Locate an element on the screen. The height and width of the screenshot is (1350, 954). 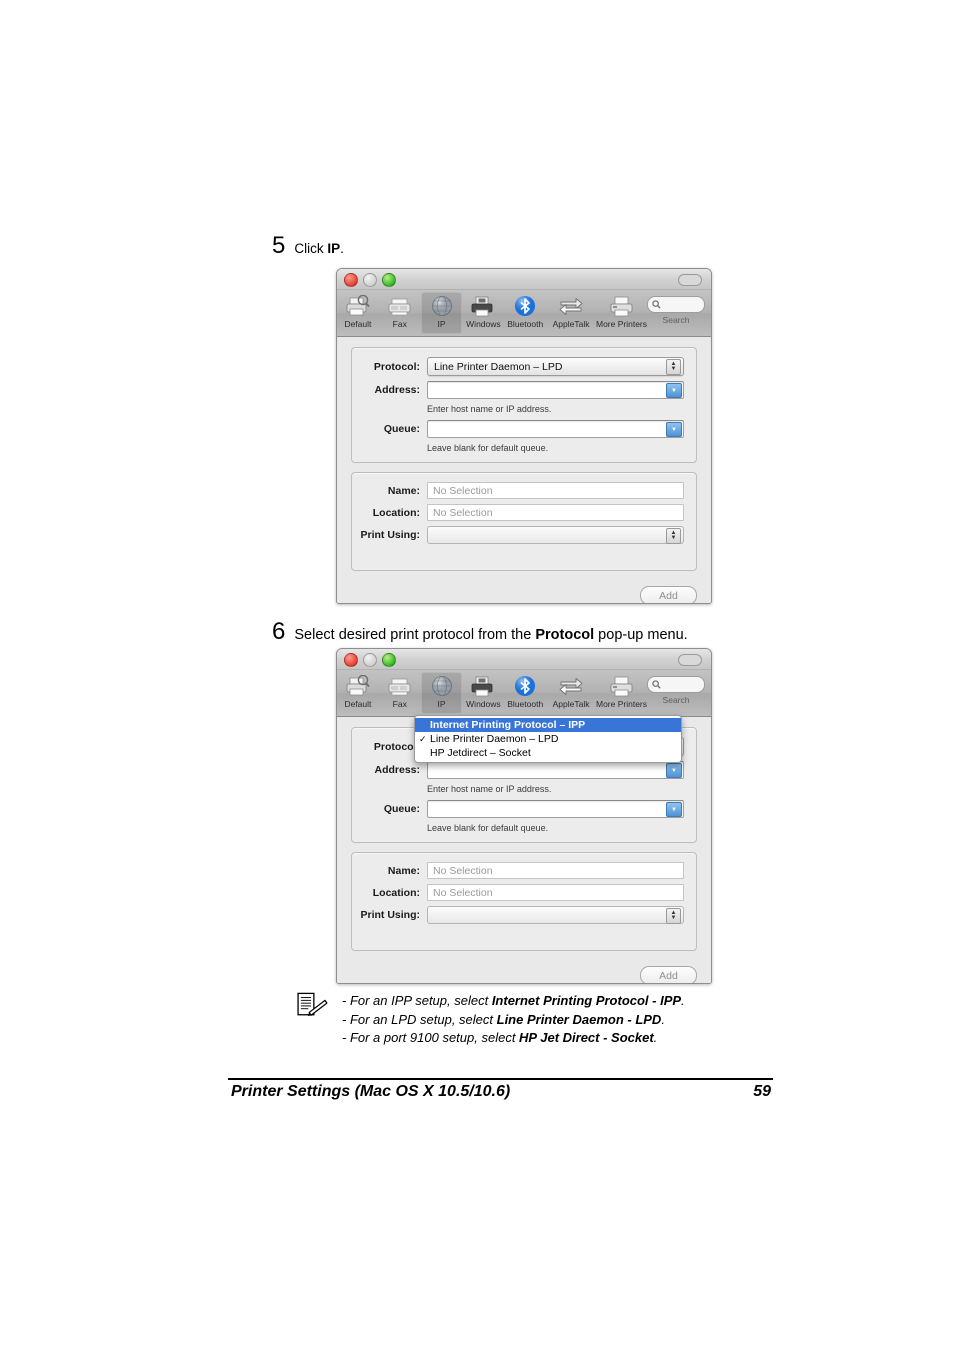
protocol-menu-option-lpd-label: Line Printer Daemon – LPD is located at coordinates (494, 739).